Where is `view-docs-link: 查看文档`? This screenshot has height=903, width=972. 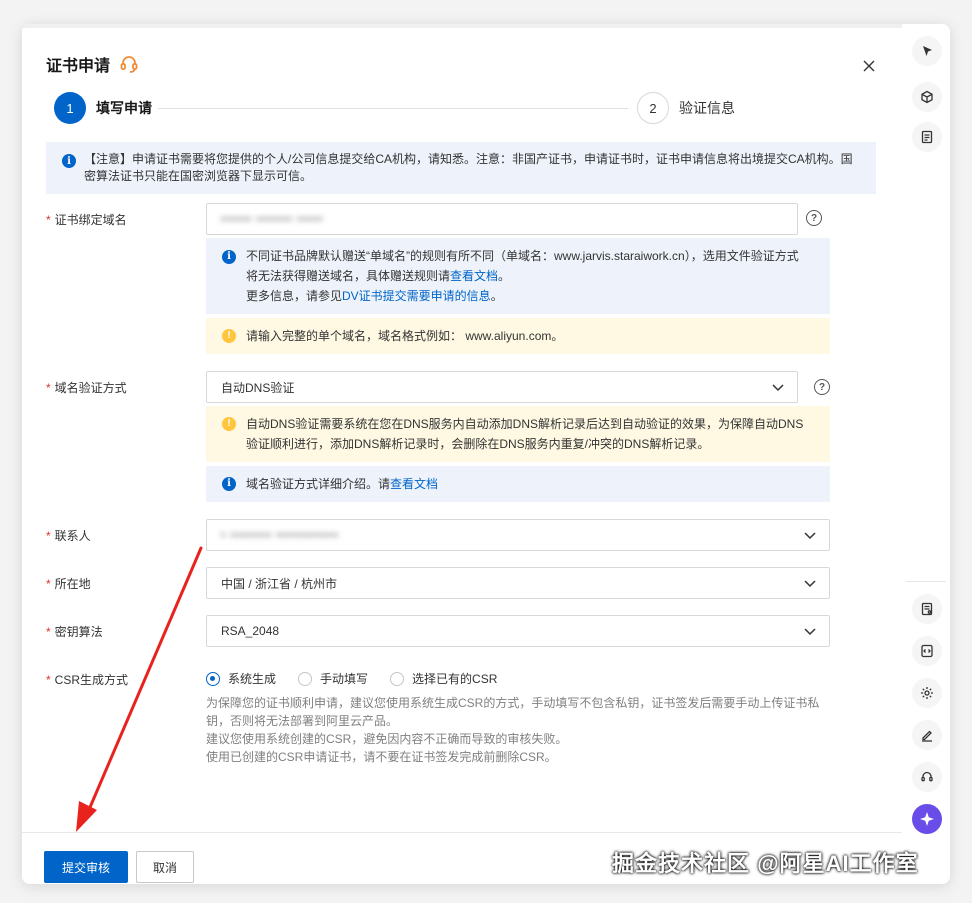
view-docs-link: 查看文档 is located at coordinates (474, 276).